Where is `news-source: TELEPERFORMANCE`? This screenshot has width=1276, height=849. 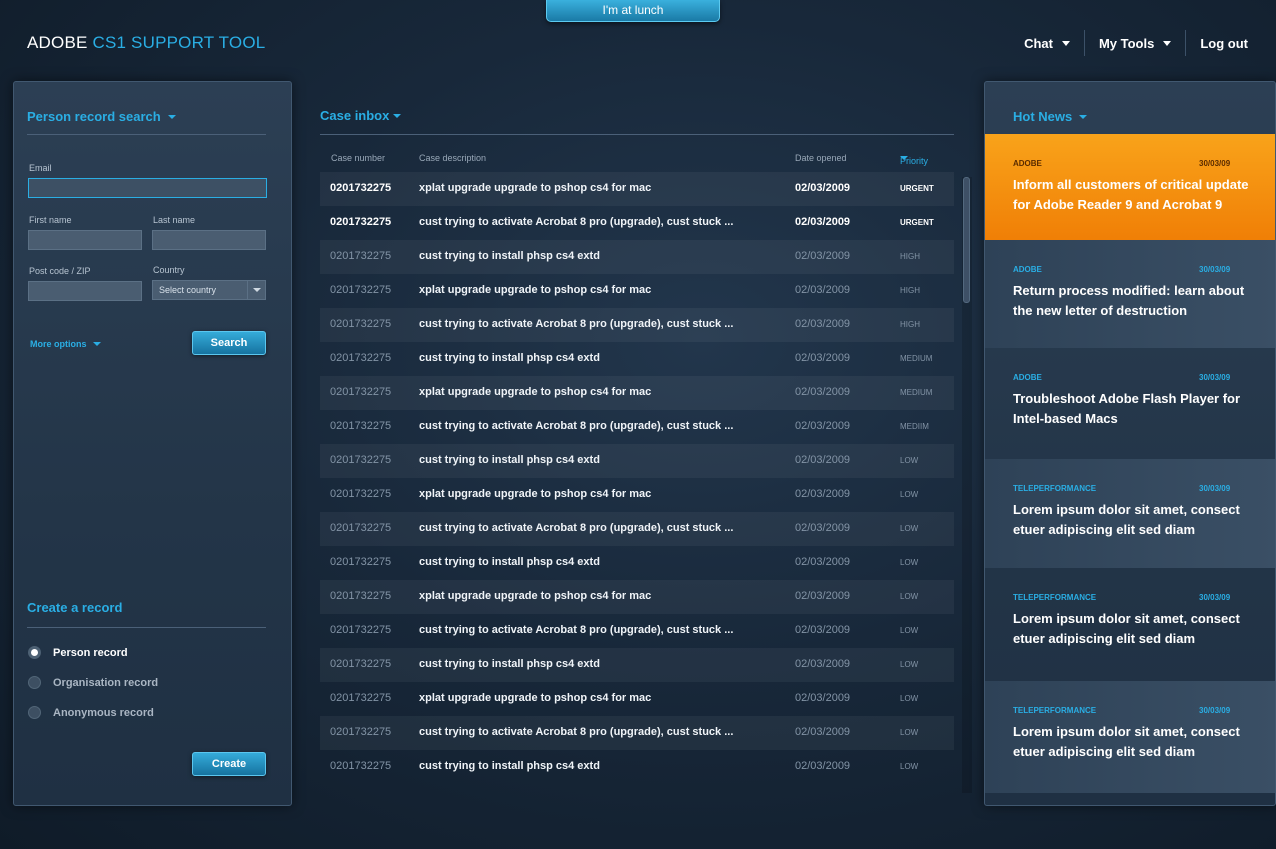
news-source: TELEPERFORMANCE is located at coordinates (1055, 597).